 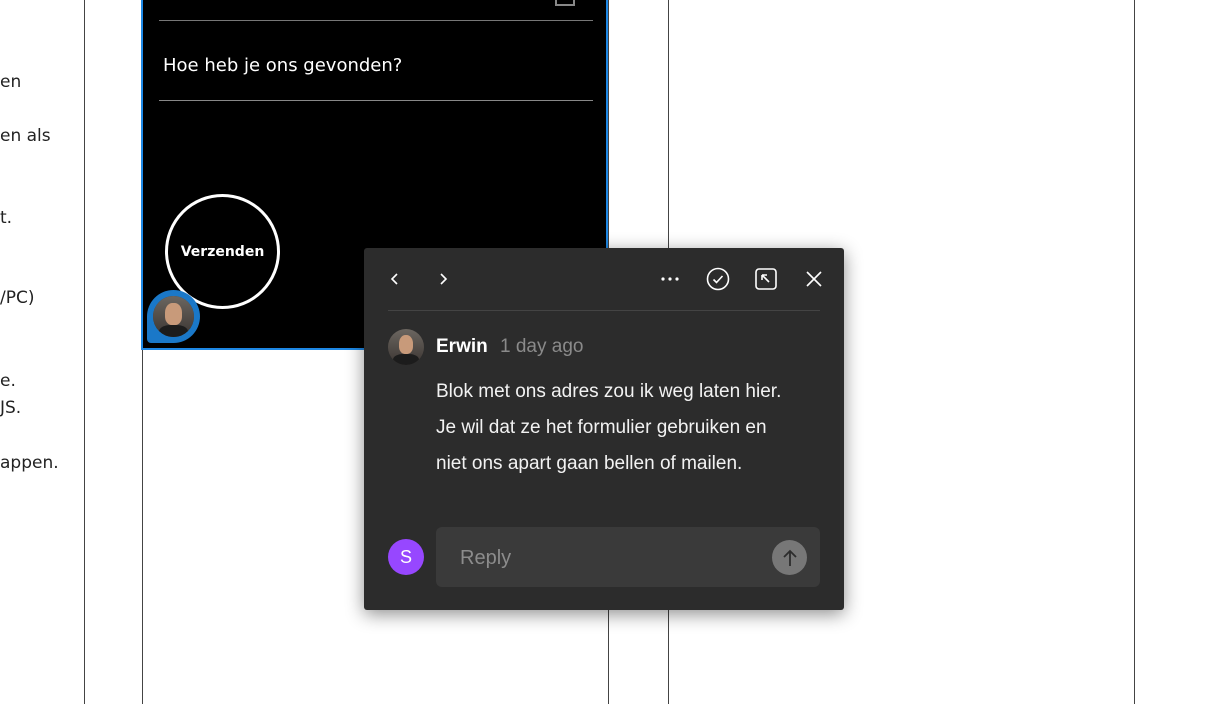 What do you see at coordinates (6, 218) in the screenshot?
I see `text-fragment: t.` at bounding box center [6, 218].